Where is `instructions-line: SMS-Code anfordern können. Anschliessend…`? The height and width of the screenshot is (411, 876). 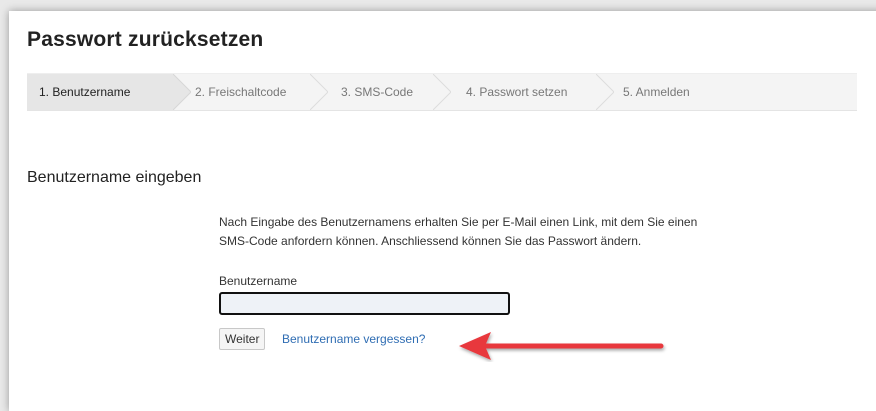
instructions-line: SMS-Code anfordern können. Anschliessend… is located at coordinates (430, 241).